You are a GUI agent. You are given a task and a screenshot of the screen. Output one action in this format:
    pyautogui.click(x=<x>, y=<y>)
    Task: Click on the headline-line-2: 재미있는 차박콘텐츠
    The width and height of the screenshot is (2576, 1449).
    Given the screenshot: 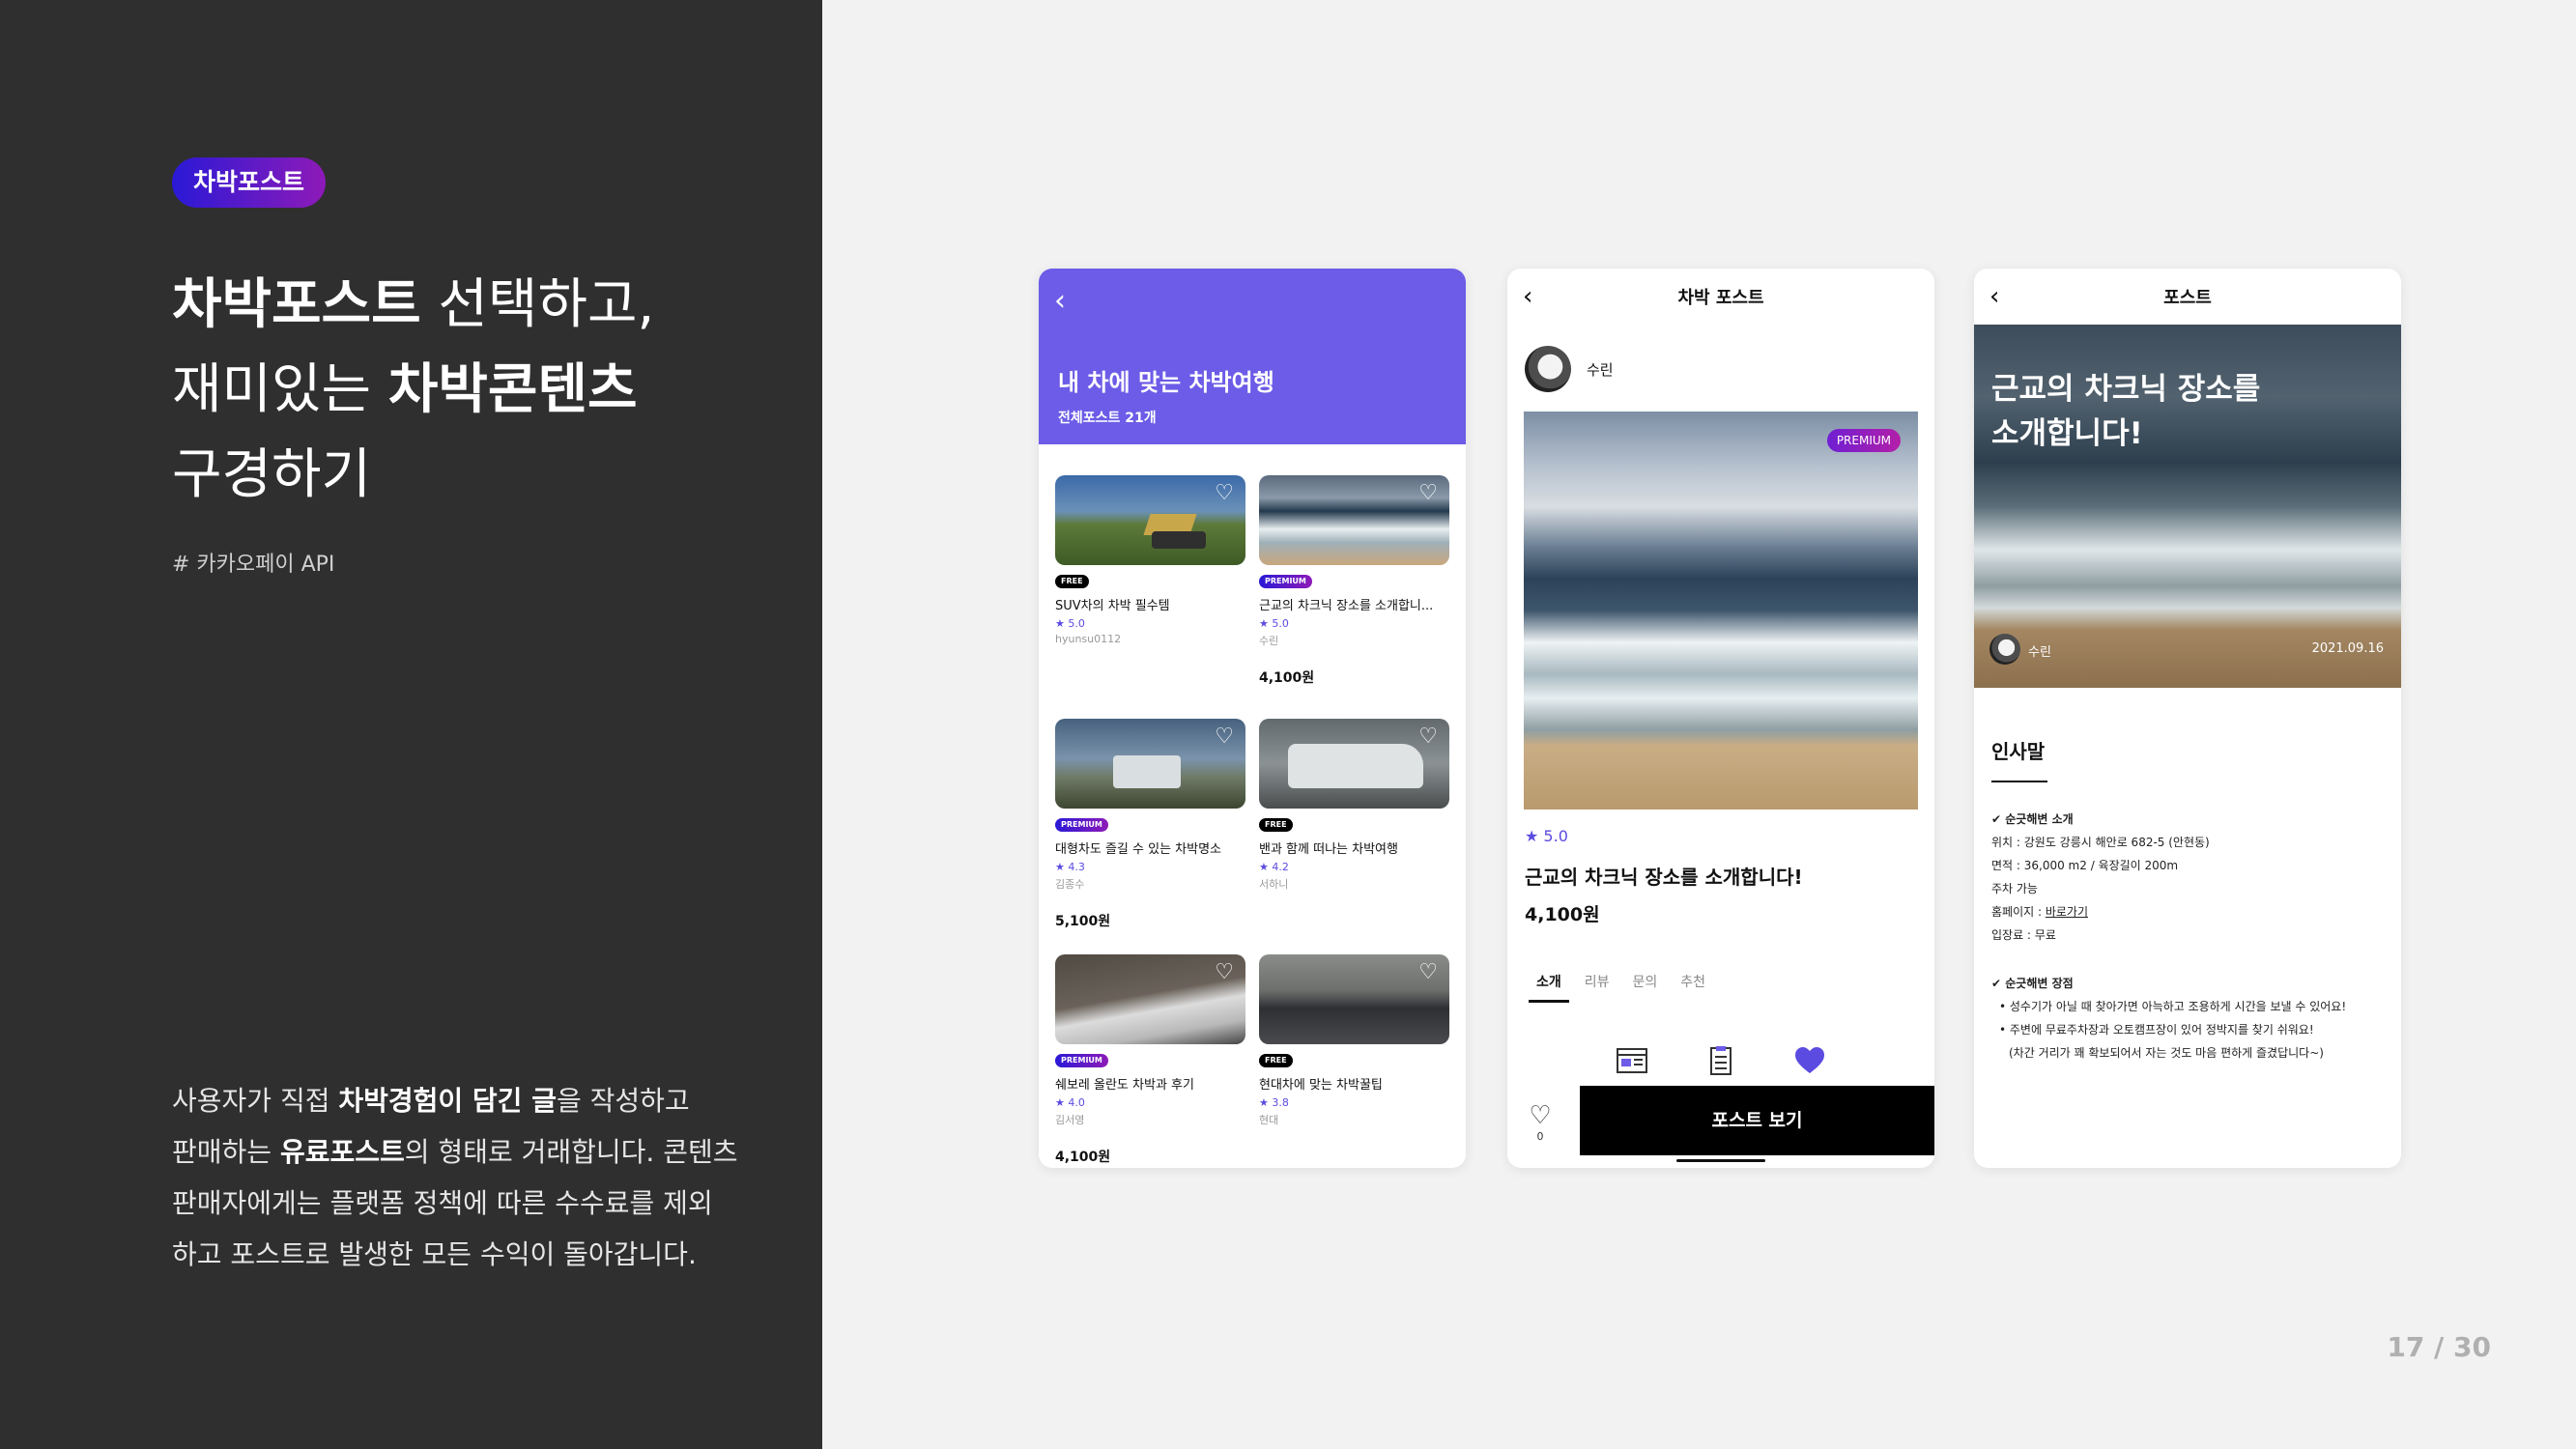 What is the action you would take?
    pyautogui.click(x=413, y=390)
    